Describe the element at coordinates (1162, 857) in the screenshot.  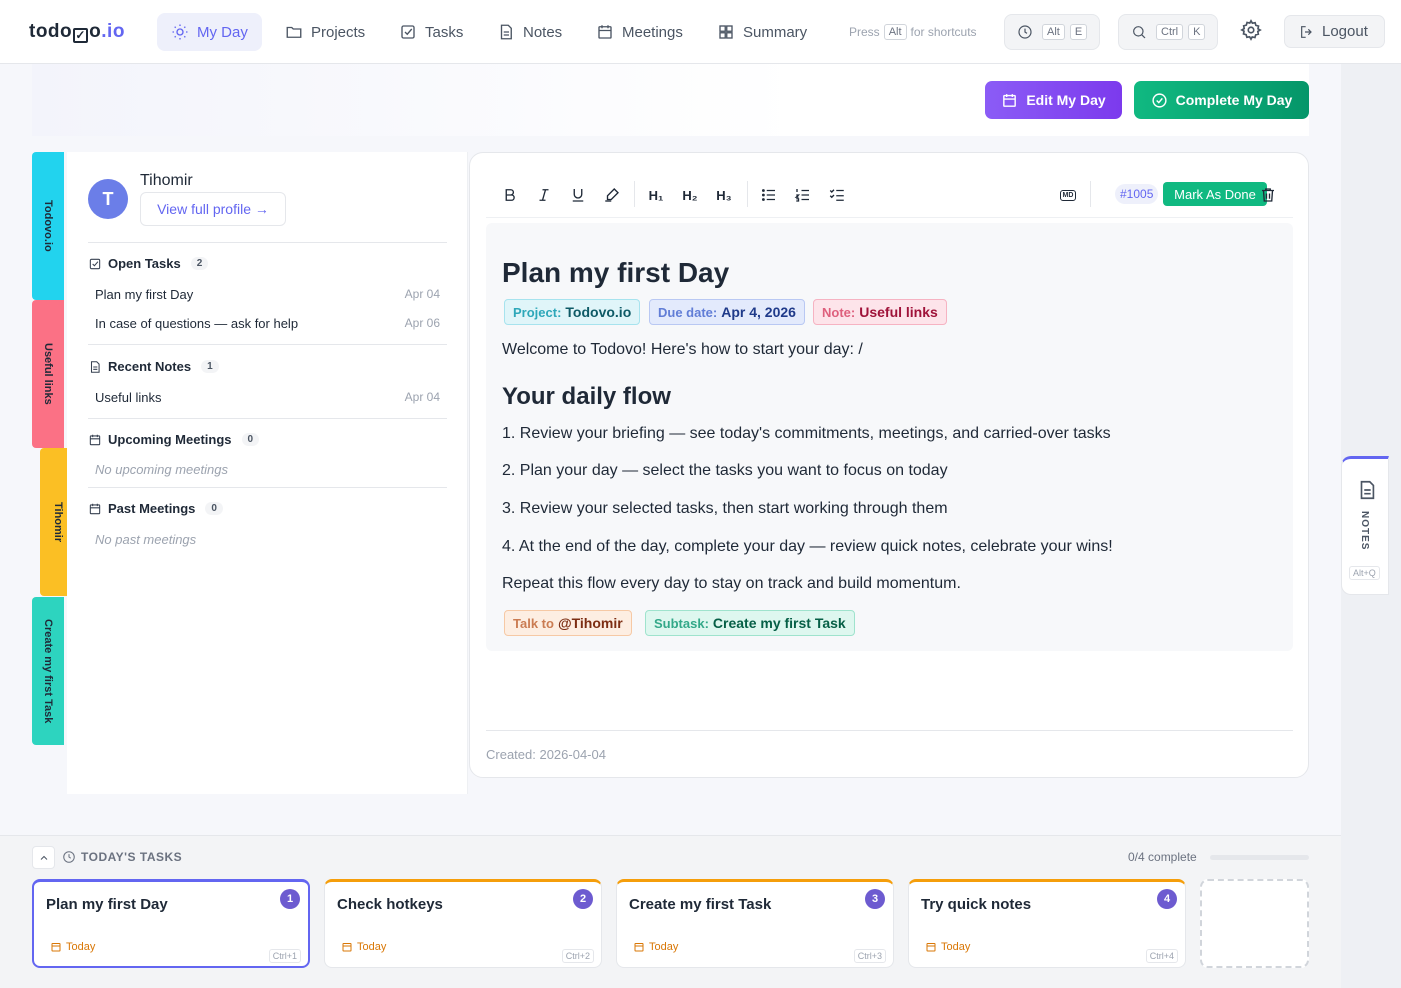
I see `progress-text: 0/4 complete` at that location.